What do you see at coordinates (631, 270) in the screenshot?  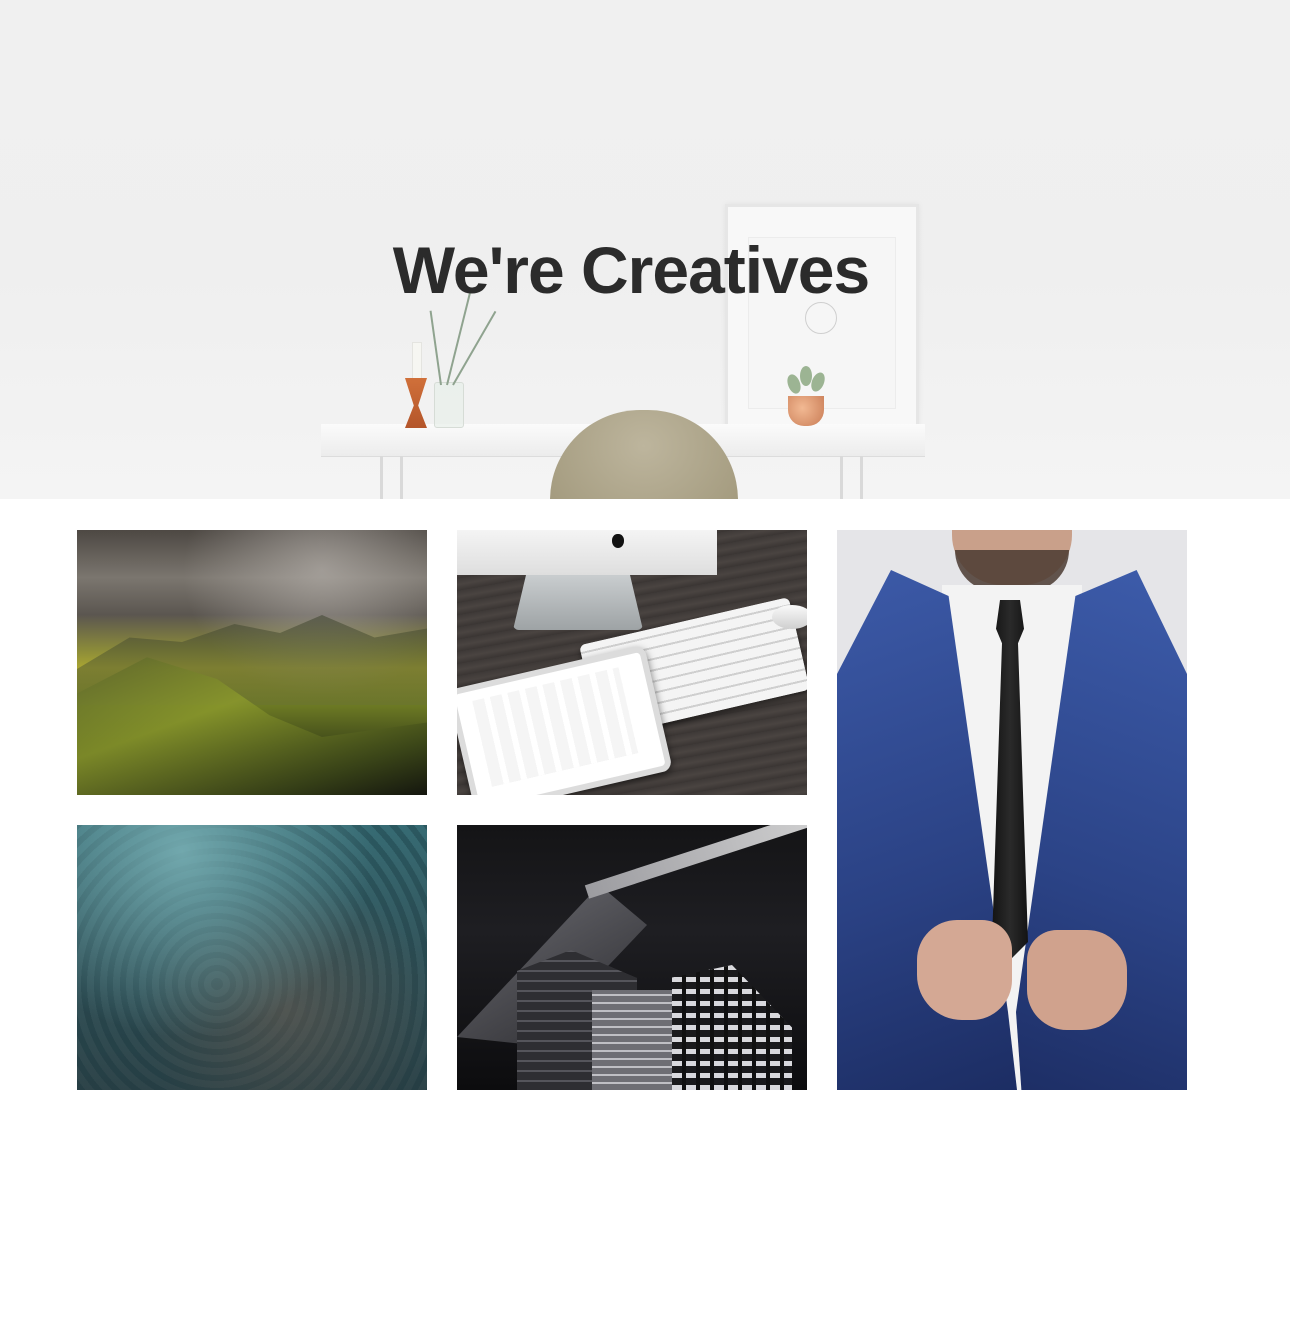 I see `hero-title: We're Creatives` at bounding box center [631, 270].